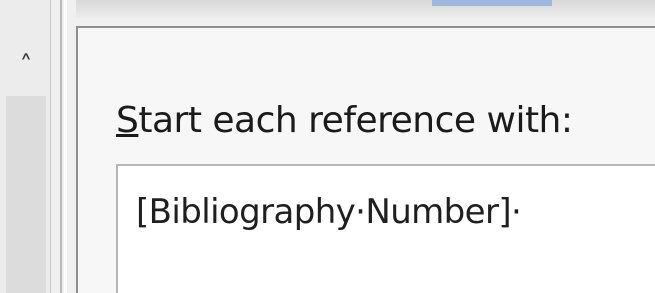 This screenshot has width=655, height=293. I want to click on divider-highlight, so click(65, 146).